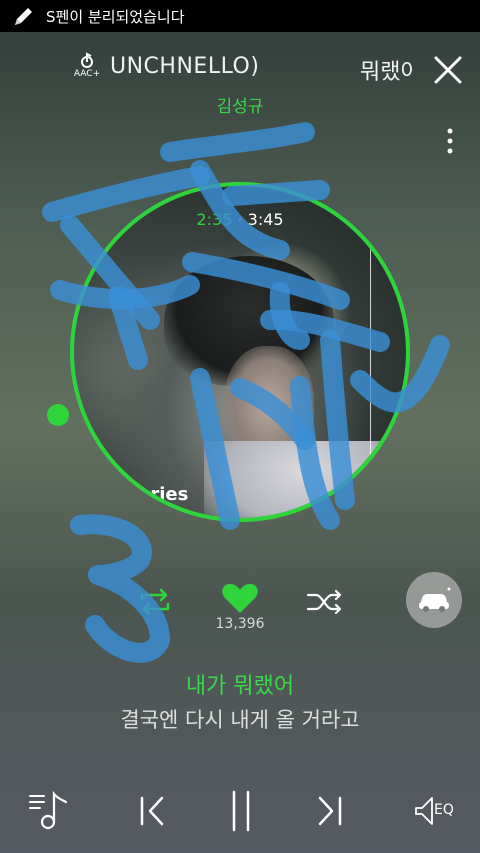 The image size is (480, 853). I want to click on aac-badge: AAC+, so click(87, 69).